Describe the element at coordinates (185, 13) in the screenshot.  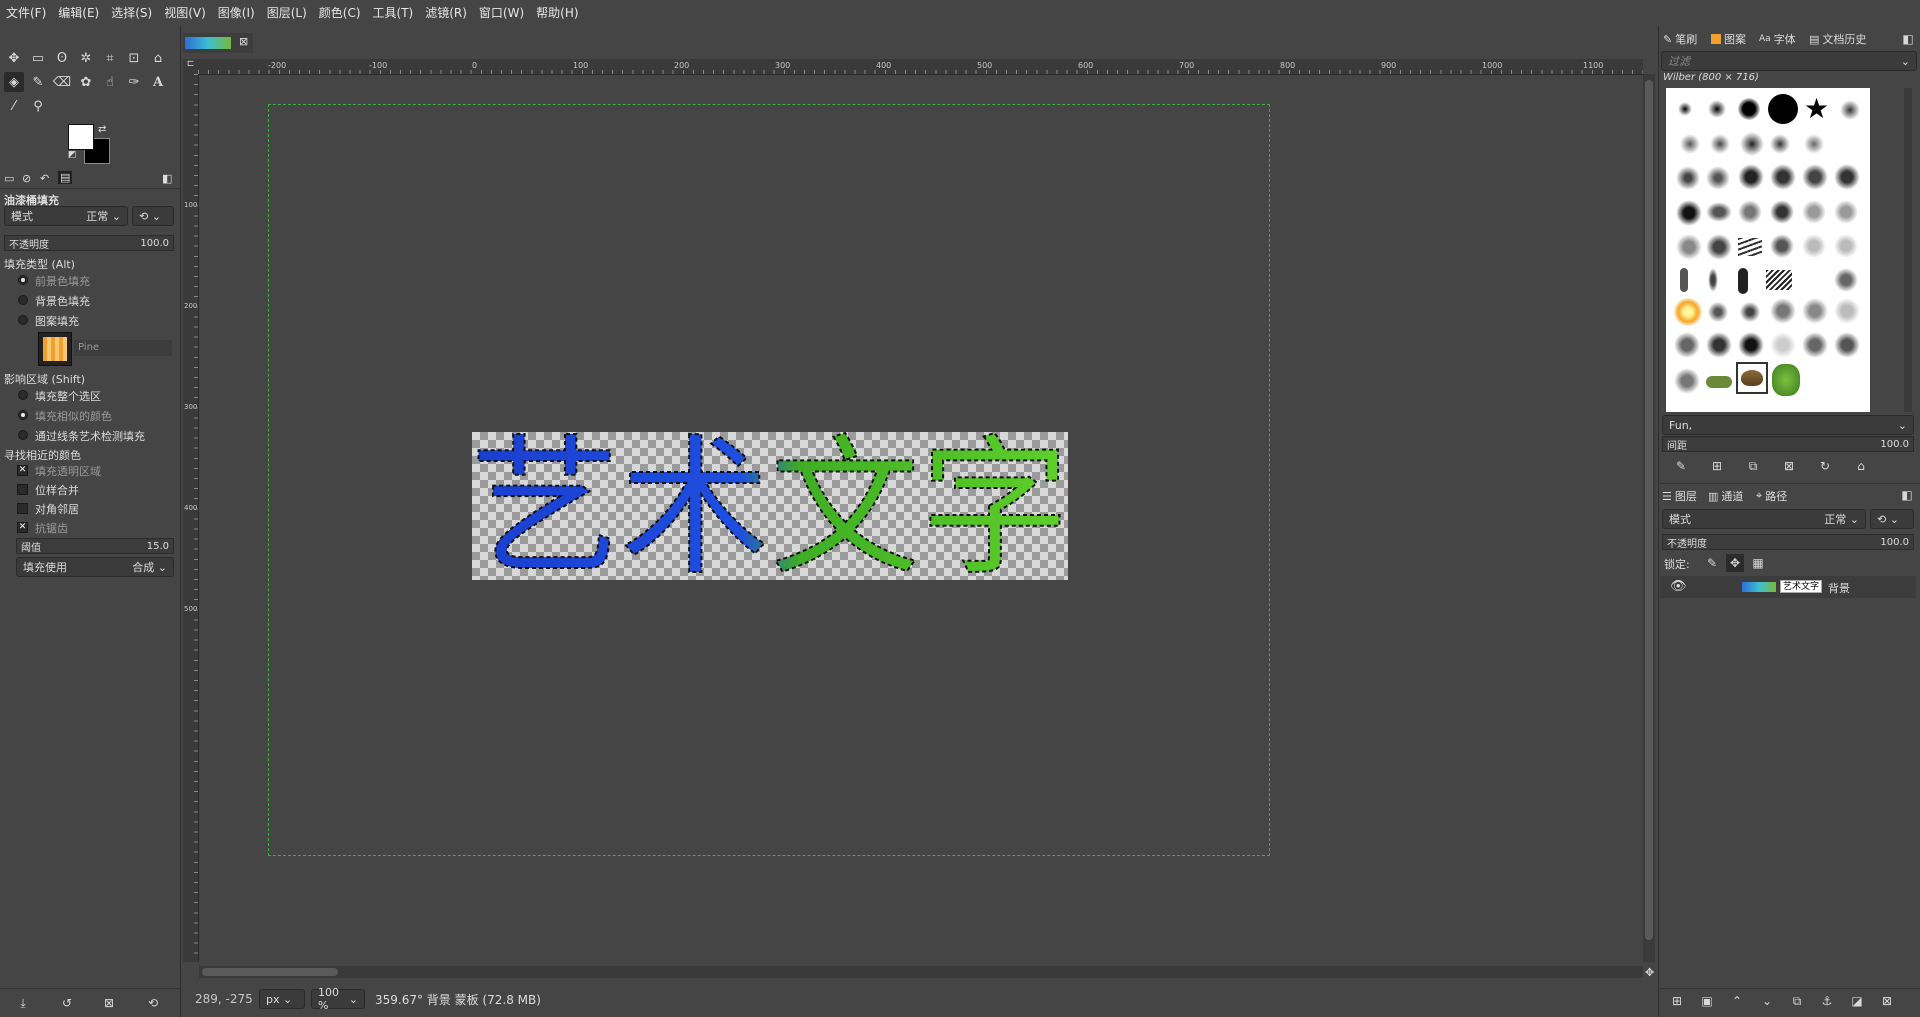
I see `menu-view: 视图(V)` at that location.